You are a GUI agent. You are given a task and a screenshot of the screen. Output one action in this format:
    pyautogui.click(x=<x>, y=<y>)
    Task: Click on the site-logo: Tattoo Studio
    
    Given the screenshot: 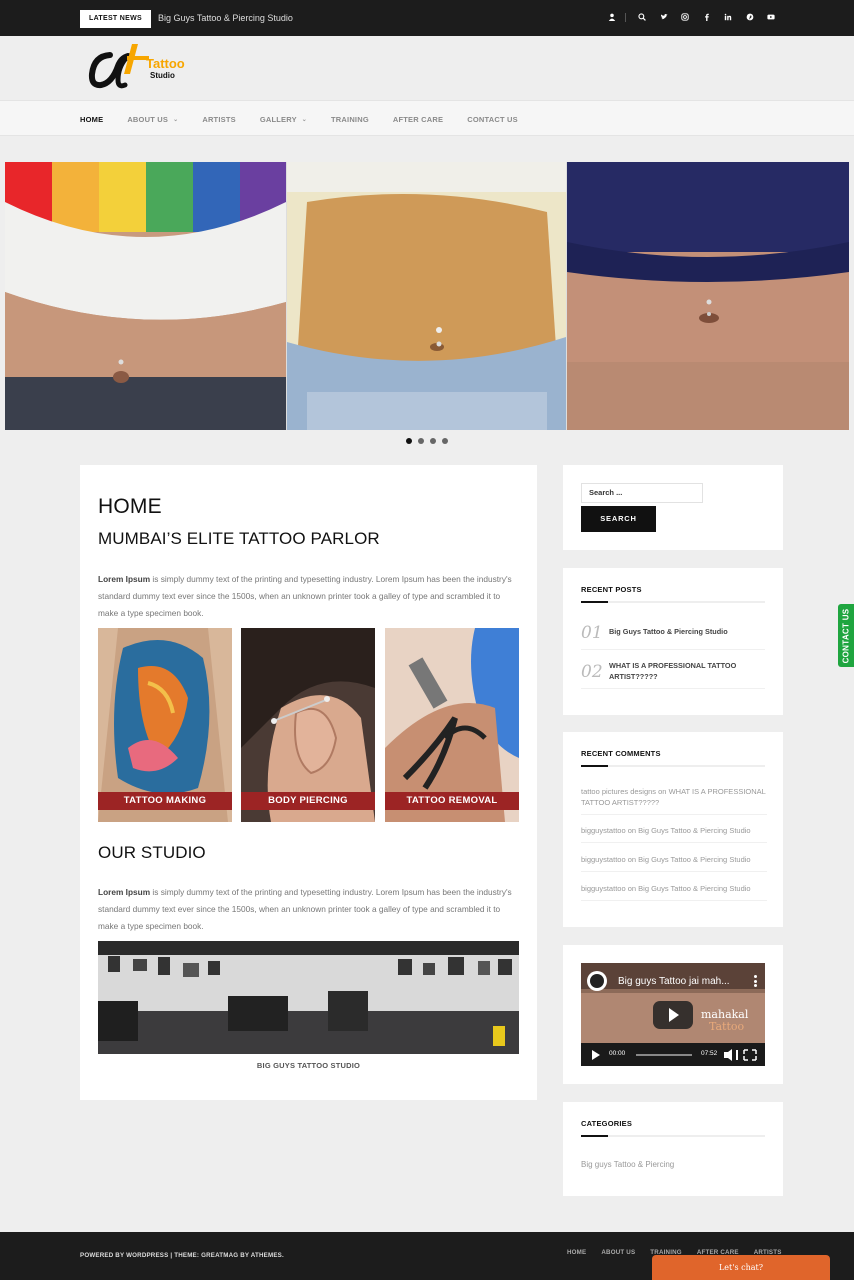 What is the action you would take?
    pyautogui.click(x=143, y=67)
    